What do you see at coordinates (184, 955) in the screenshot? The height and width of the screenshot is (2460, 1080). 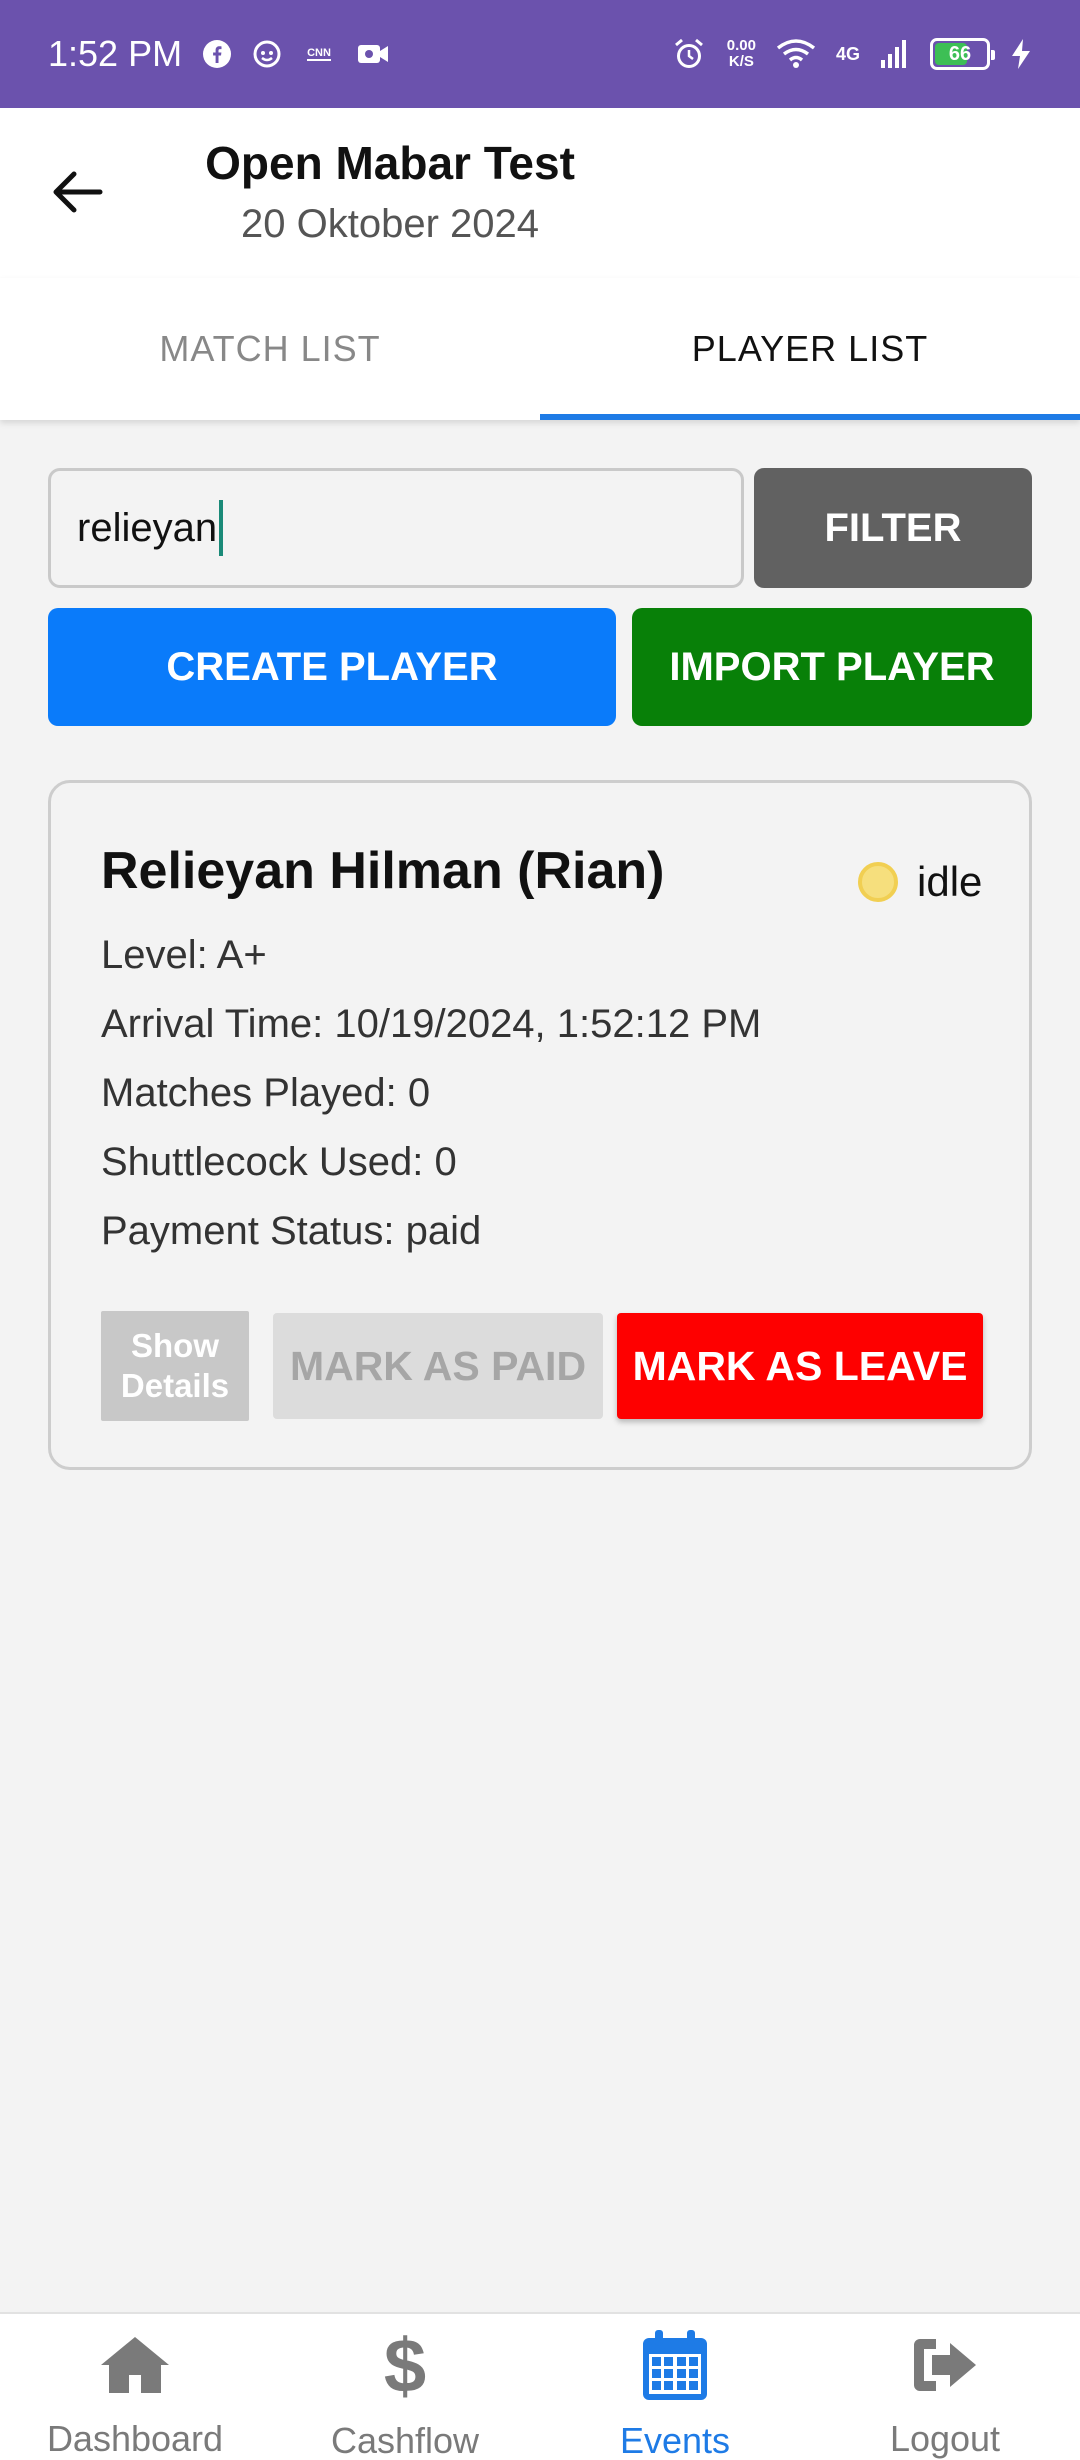 I see `player-level: Level: A+` at bounding box center [184, 955].